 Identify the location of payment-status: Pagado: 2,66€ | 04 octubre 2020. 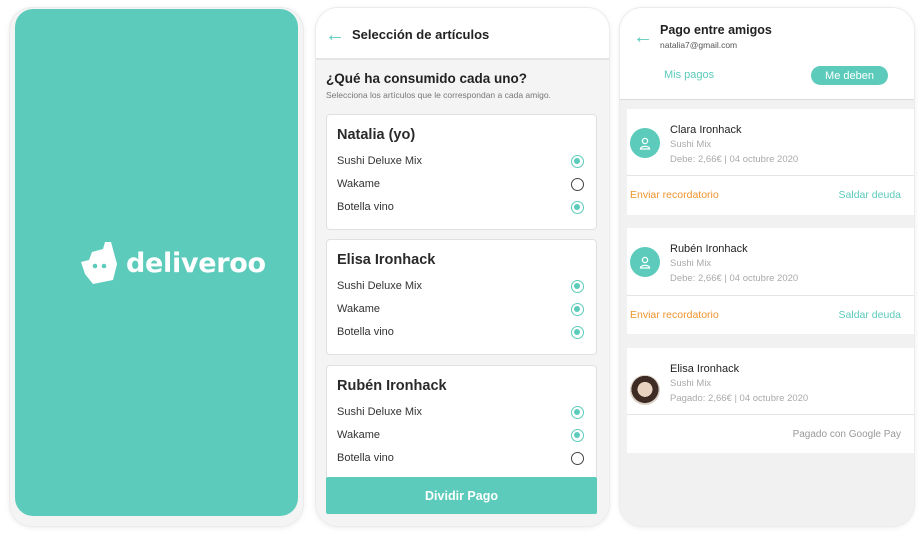
(739, 398).